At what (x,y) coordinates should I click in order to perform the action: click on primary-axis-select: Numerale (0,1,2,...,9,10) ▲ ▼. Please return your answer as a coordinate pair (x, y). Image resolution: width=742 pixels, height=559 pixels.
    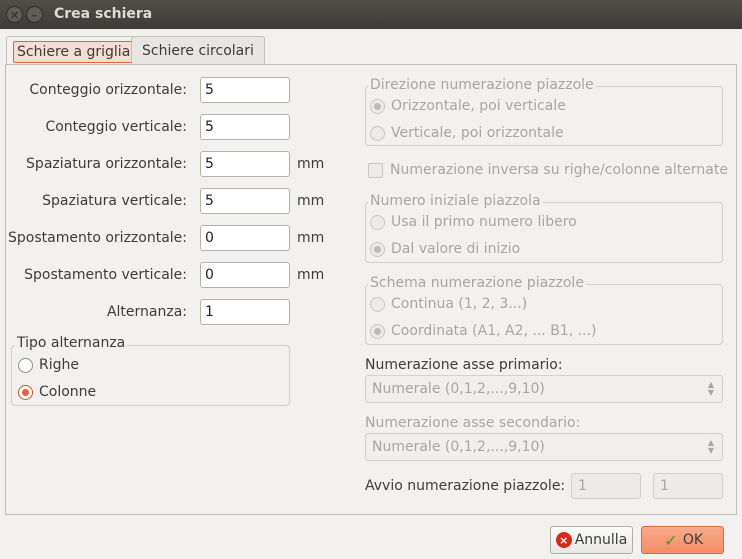
    Looking at the image, I should click on (544, 389).